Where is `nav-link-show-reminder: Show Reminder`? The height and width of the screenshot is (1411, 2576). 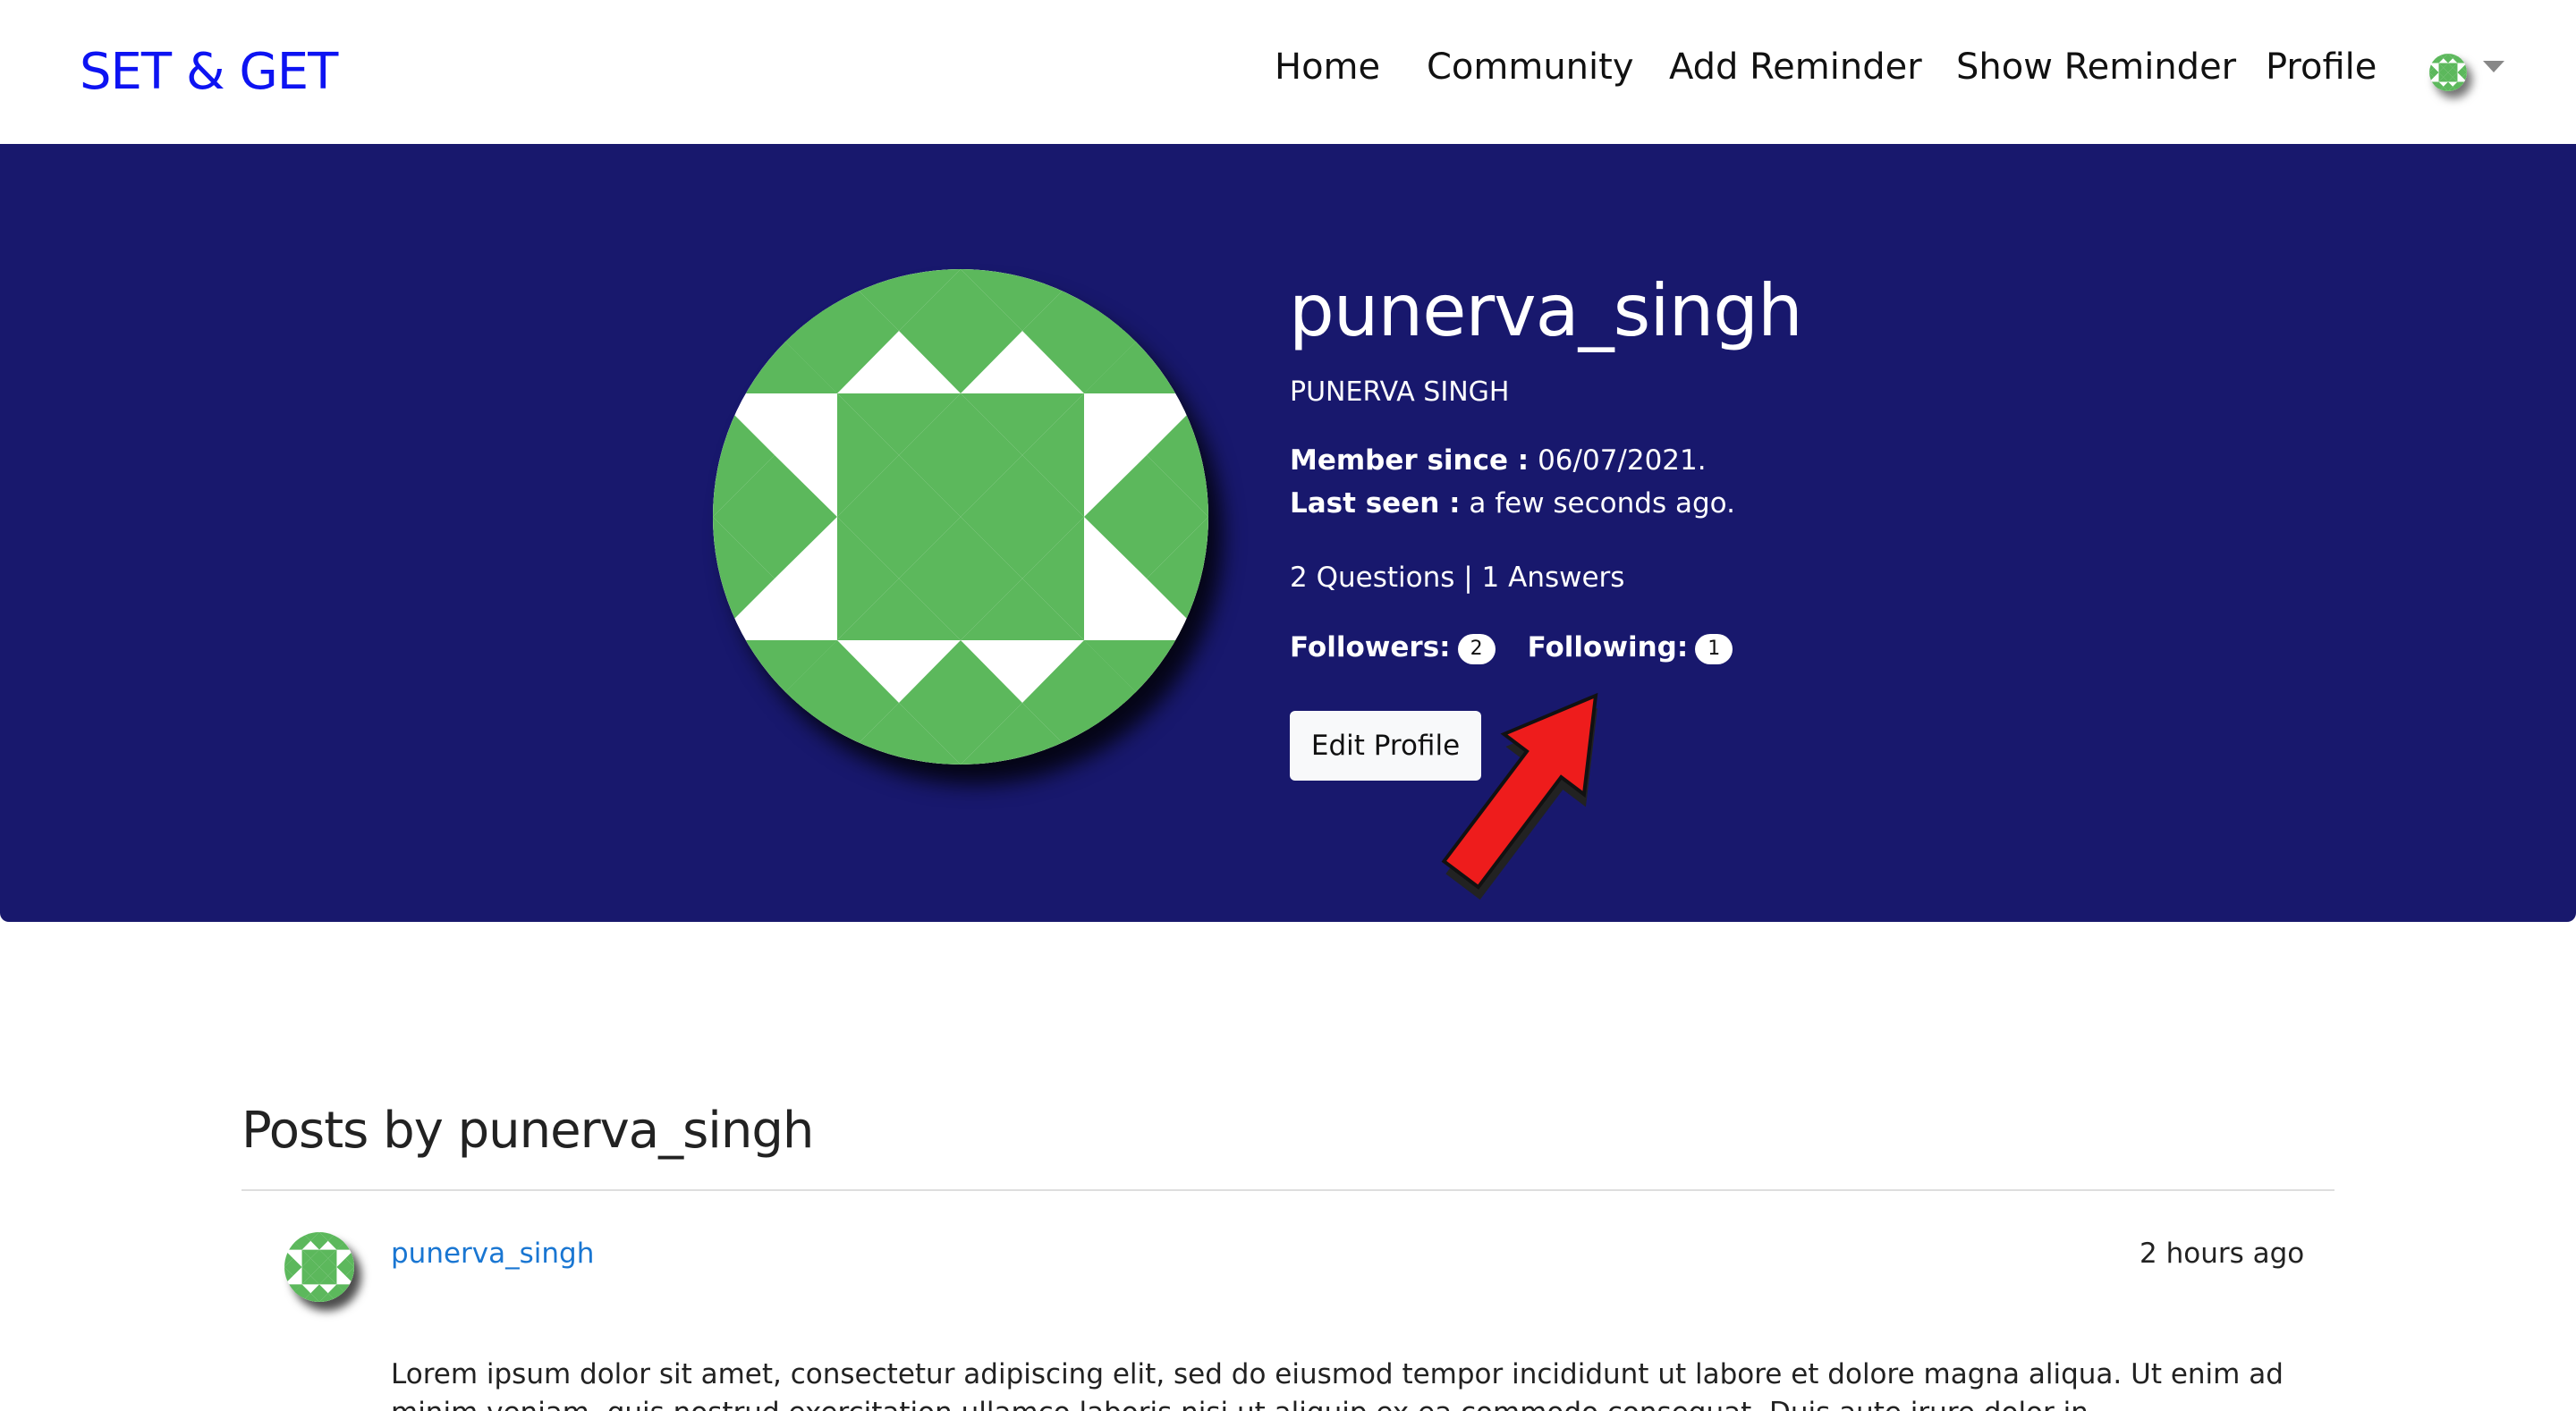 nav-link-show-reminder: Show Reminder is located at coordinates (2096, 67).